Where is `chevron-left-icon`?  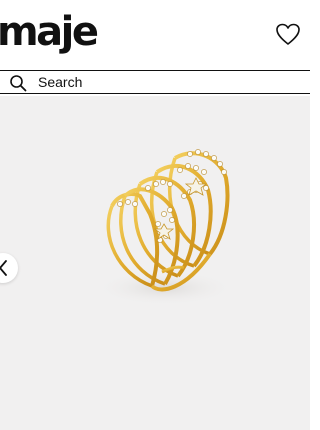
chevron-left-icon is located at coordinates (3, 268).